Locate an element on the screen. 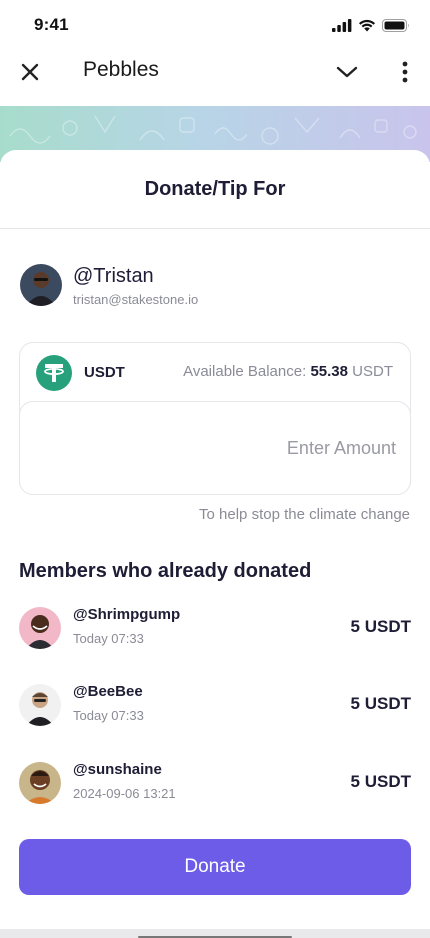 The width and height of the screenshot is (430, 938). chevron-down-icon is located at coordinates (347, 72).